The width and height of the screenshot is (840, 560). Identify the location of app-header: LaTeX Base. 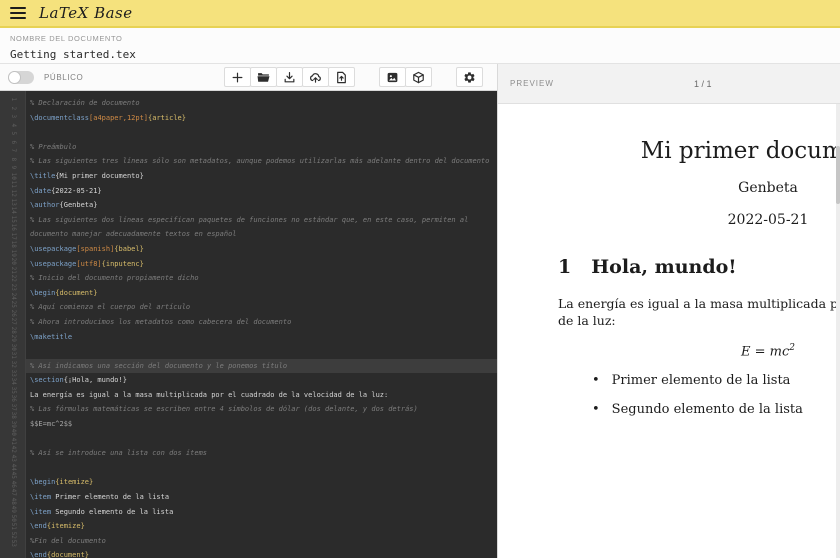
(420, 14).